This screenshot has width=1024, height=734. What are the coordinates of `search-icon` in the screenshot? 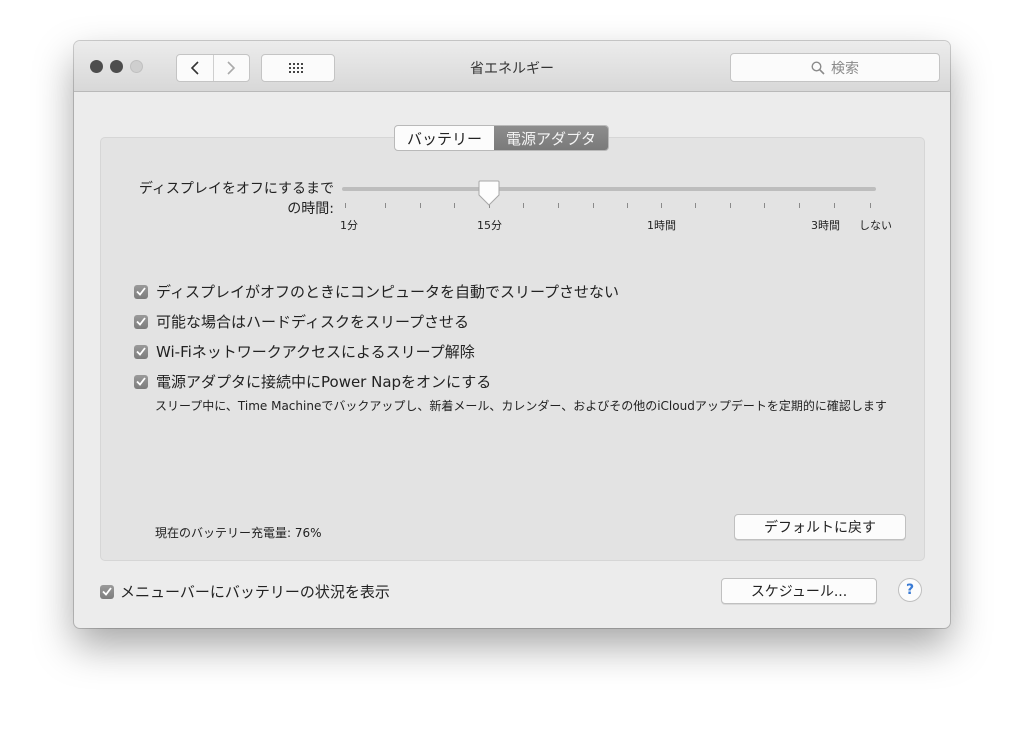 It's located at (818, 67).